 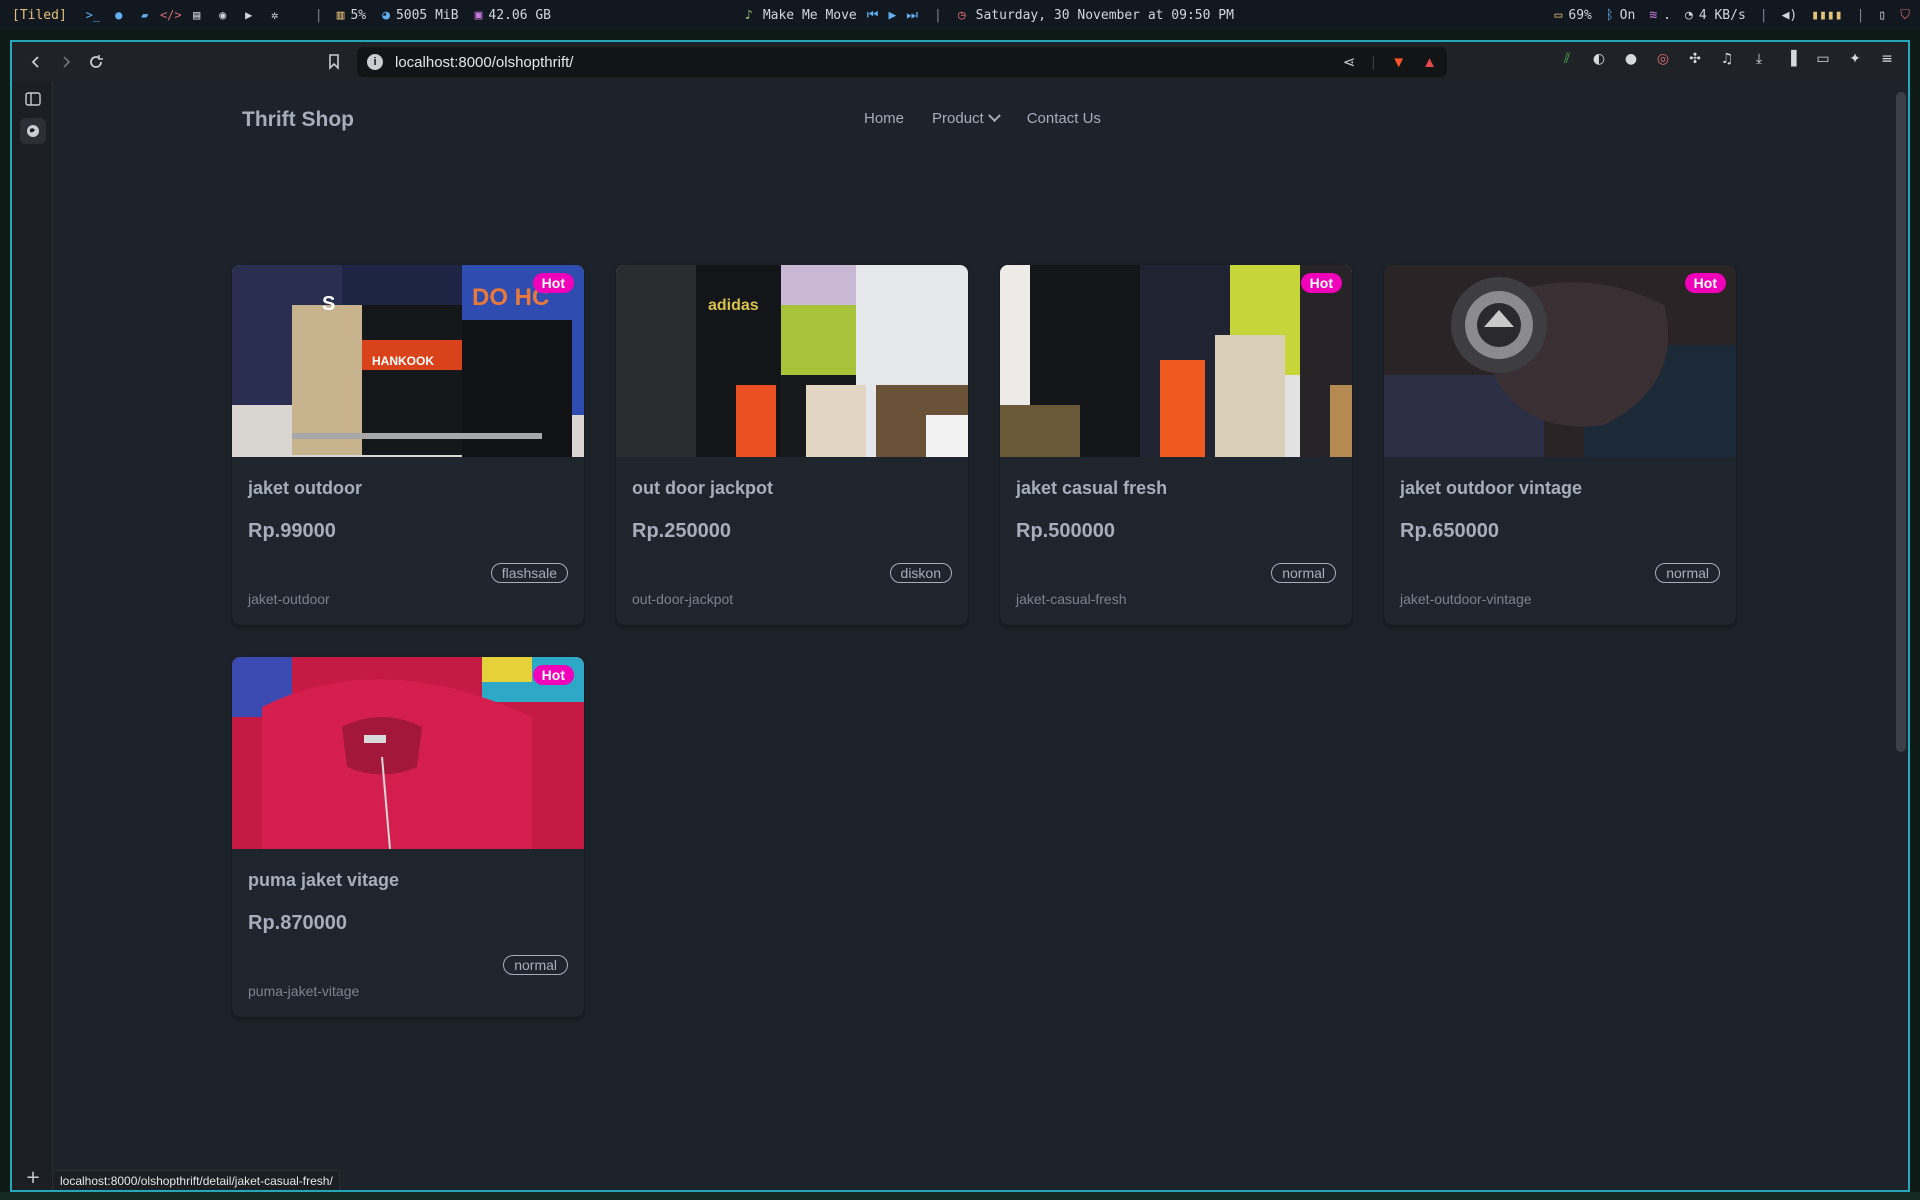 What do you see at coordinates (961, 15) in the screenshot?
I see `clock-icon: ◷` at bounding box center [961, 15].